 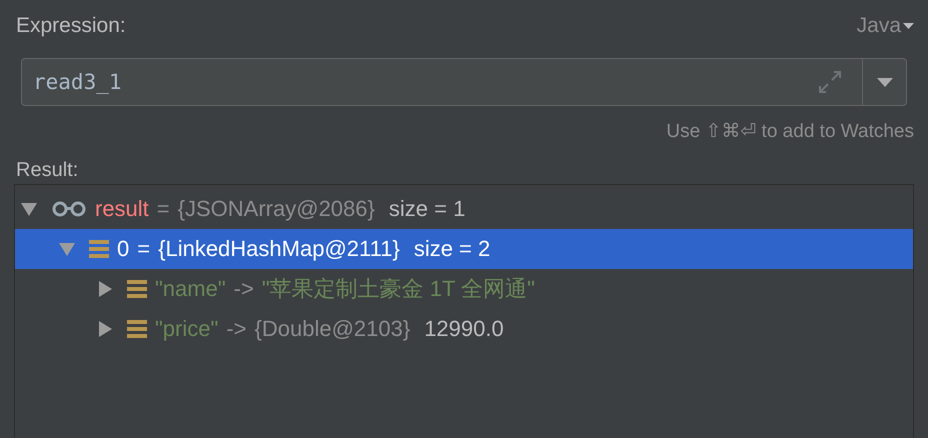 I want to click on language-dropdown: Java, so click(x=885, y=26).